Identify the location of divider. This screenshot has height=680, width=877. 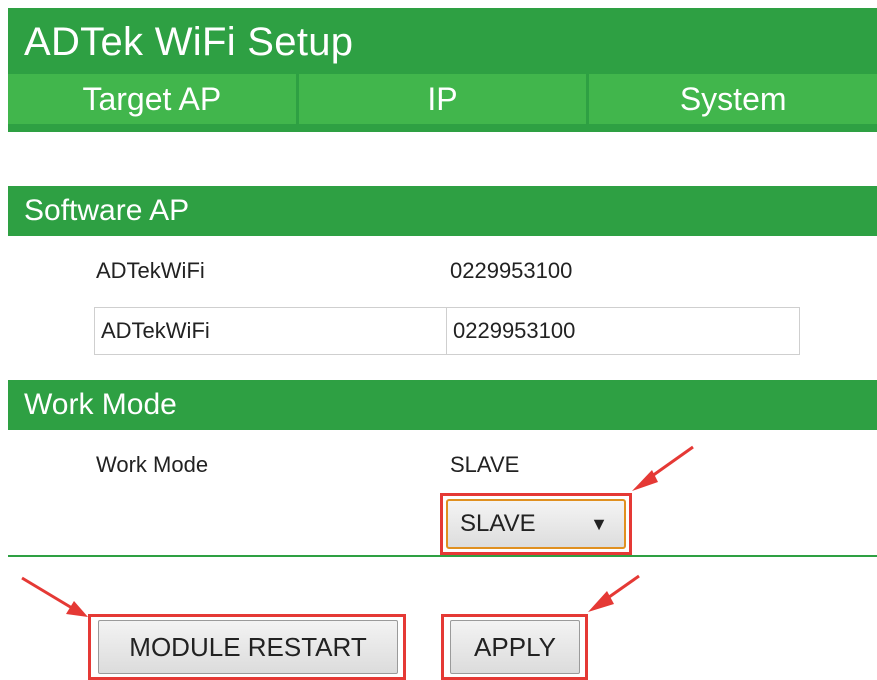
(442, 556).